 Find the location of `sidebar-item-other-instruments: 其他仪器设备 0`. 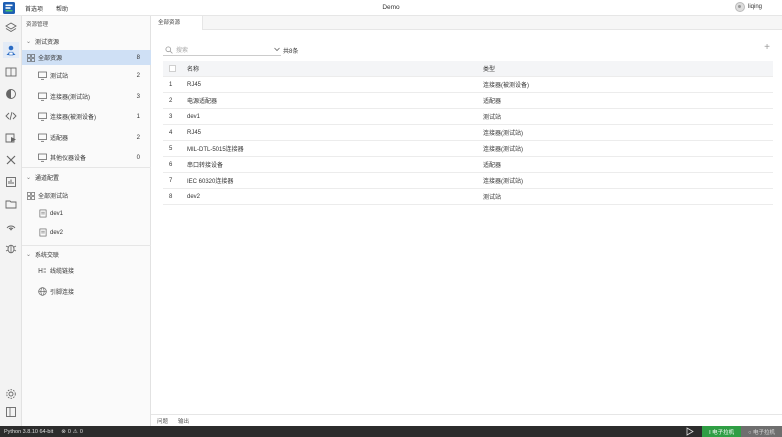

sidebar-item-other-instruments: 其他仪器设备 0 is located at coordinates (86, 157).